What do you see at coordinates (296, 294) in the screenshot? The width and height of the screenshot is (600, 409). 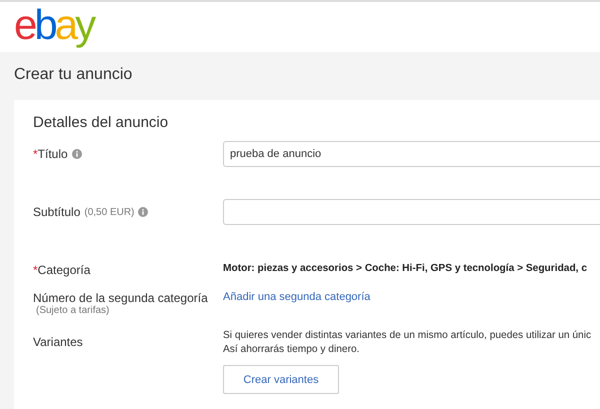 I see `add-category-link: Añadir una segunda categoría` at bounding box center [296, 294].